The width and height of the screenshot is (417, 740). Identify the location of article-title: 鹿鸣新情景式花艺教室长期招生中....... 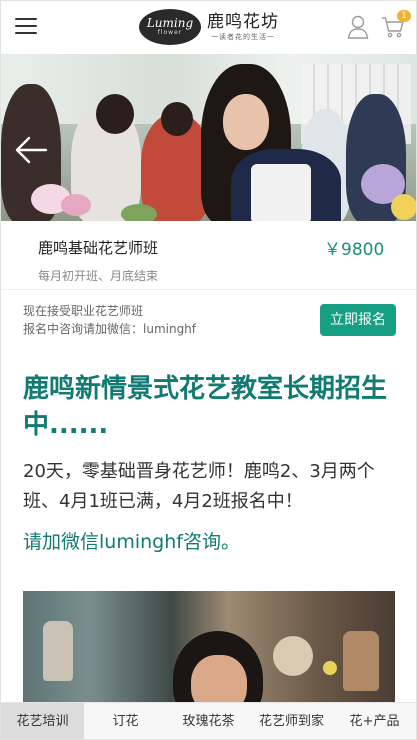
(205, 407).